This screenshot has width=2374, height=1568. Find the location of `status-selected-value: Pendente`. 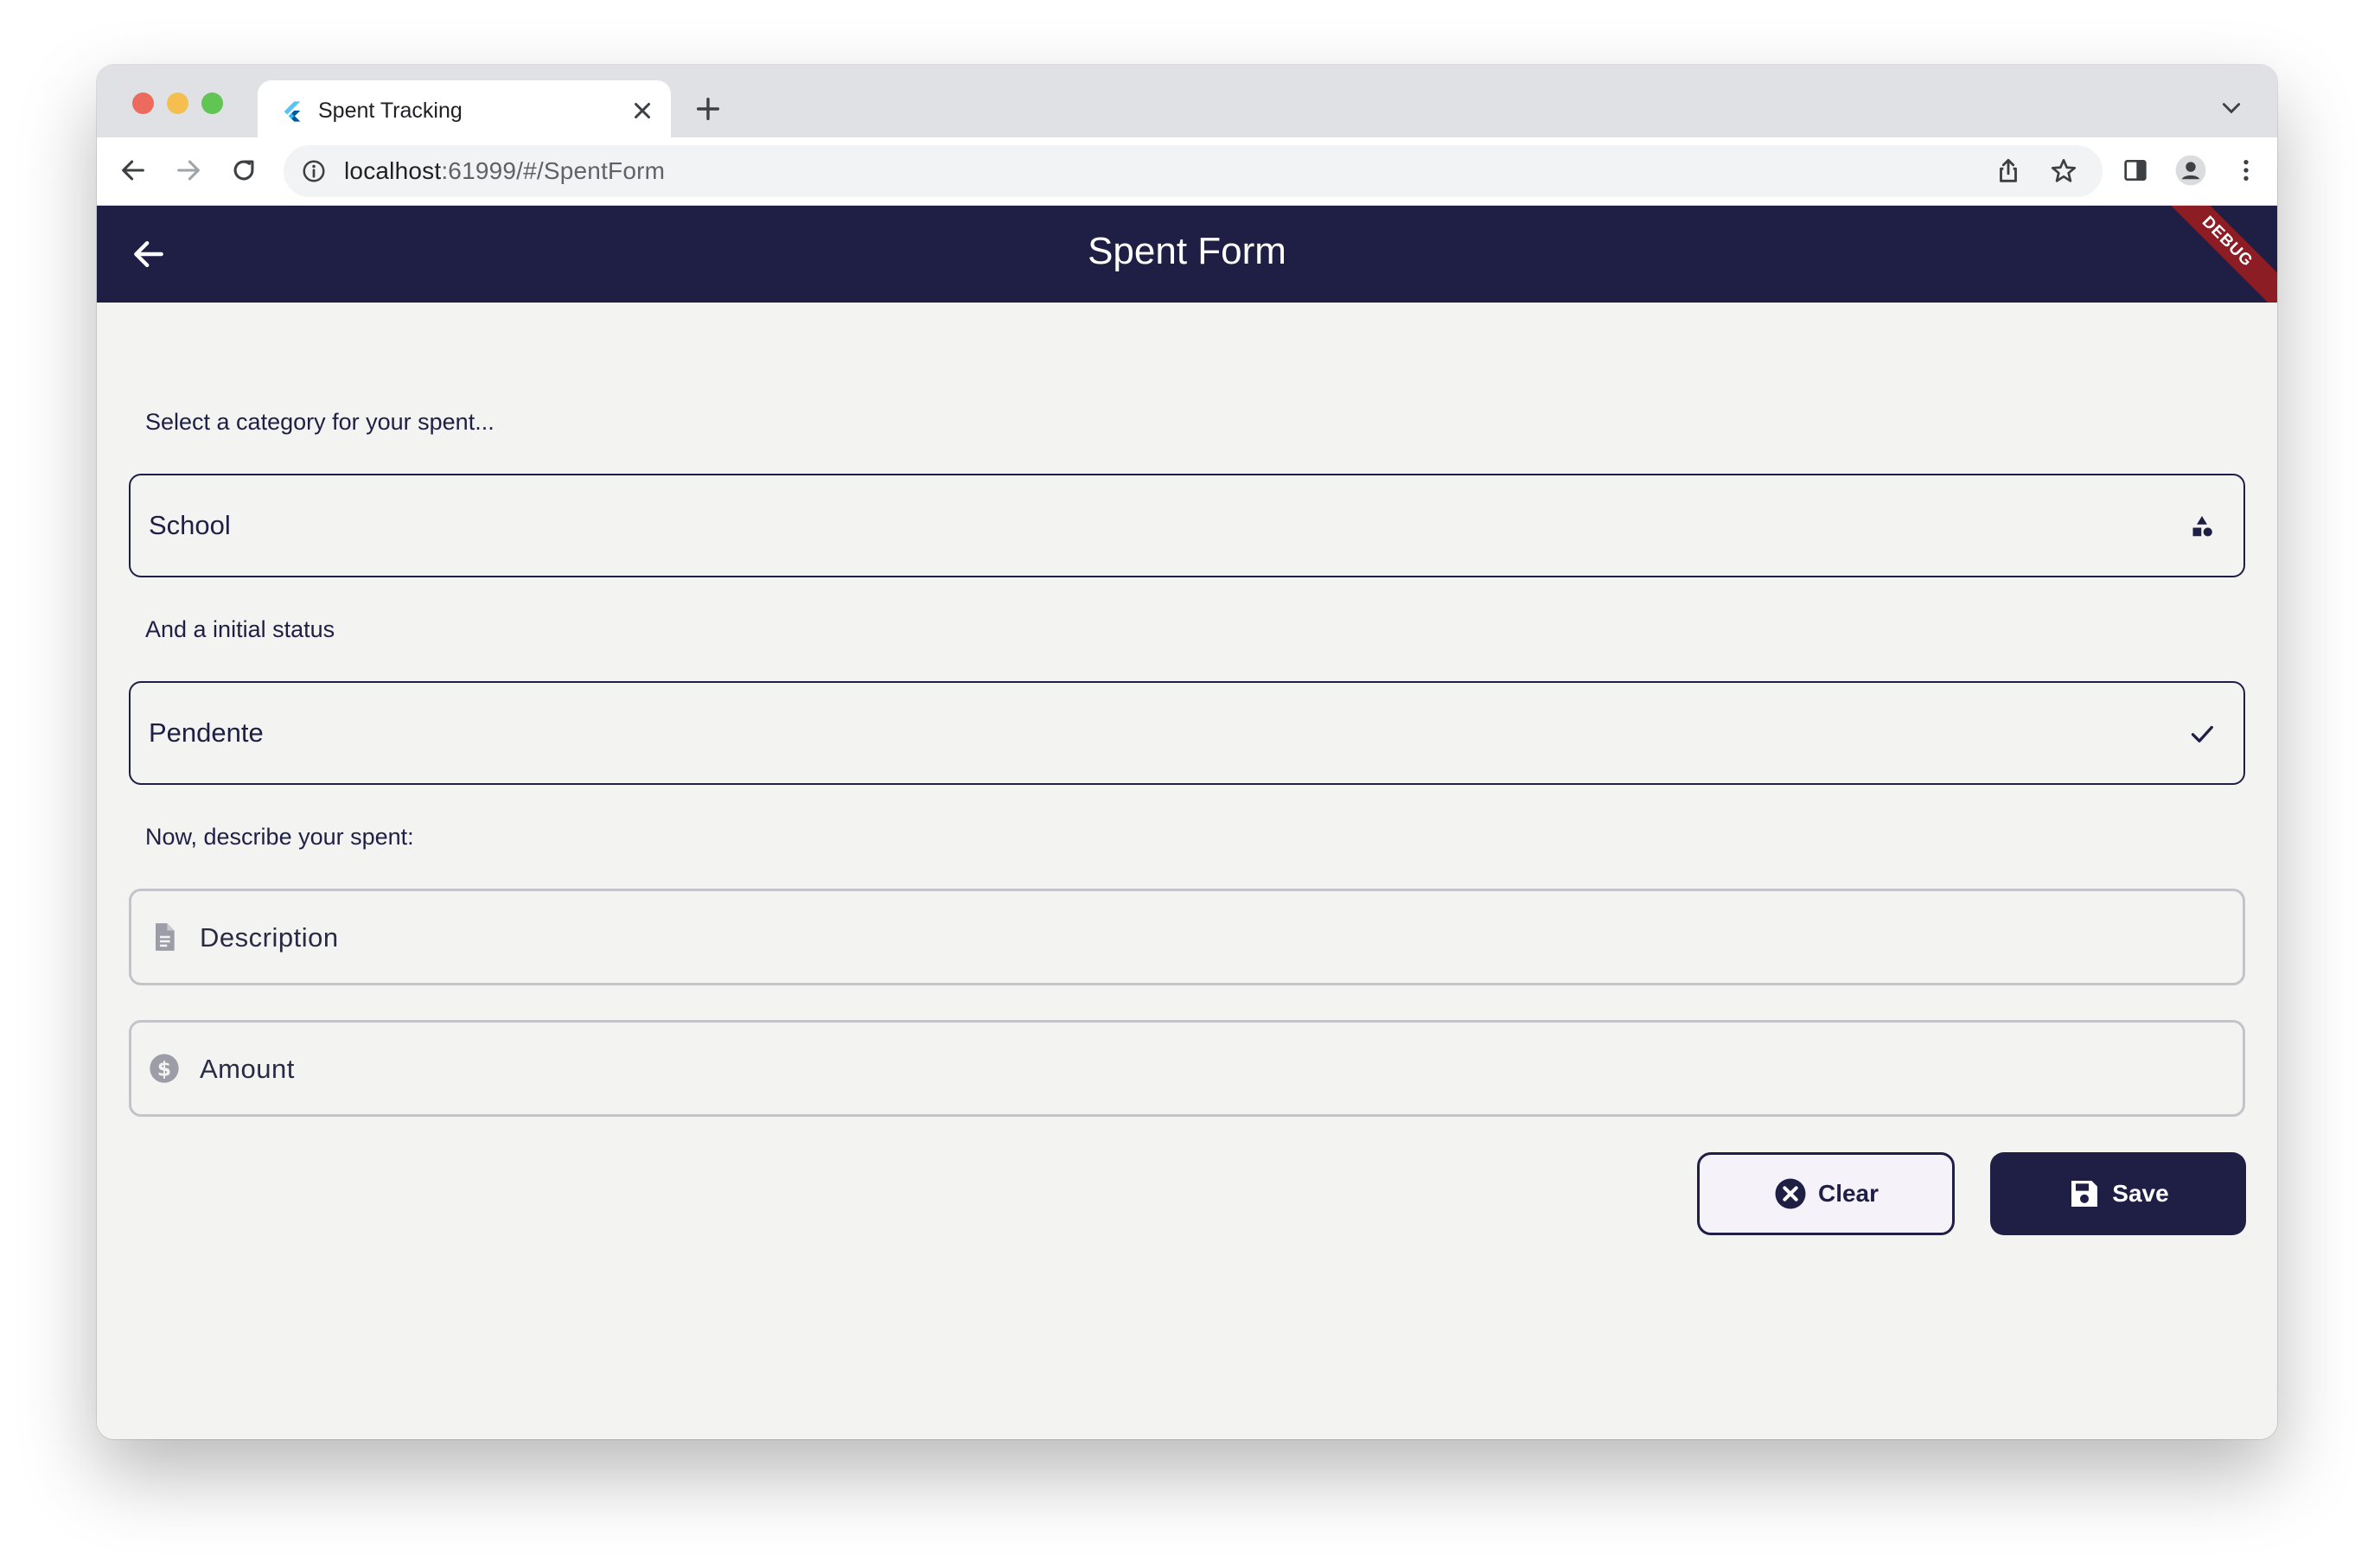

status-selected-value: Pendente is located at coordinates (206, 733).